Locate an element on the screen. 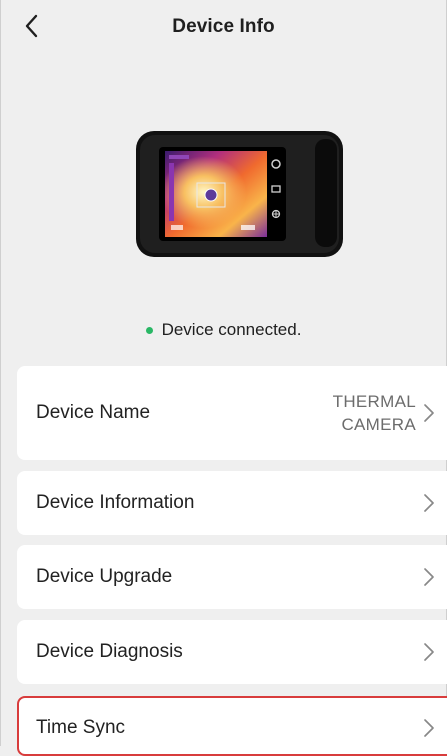 The image size is (447, 756). device-diagnosis-label: Device Diagnosis is located at coordinates (109, 651).